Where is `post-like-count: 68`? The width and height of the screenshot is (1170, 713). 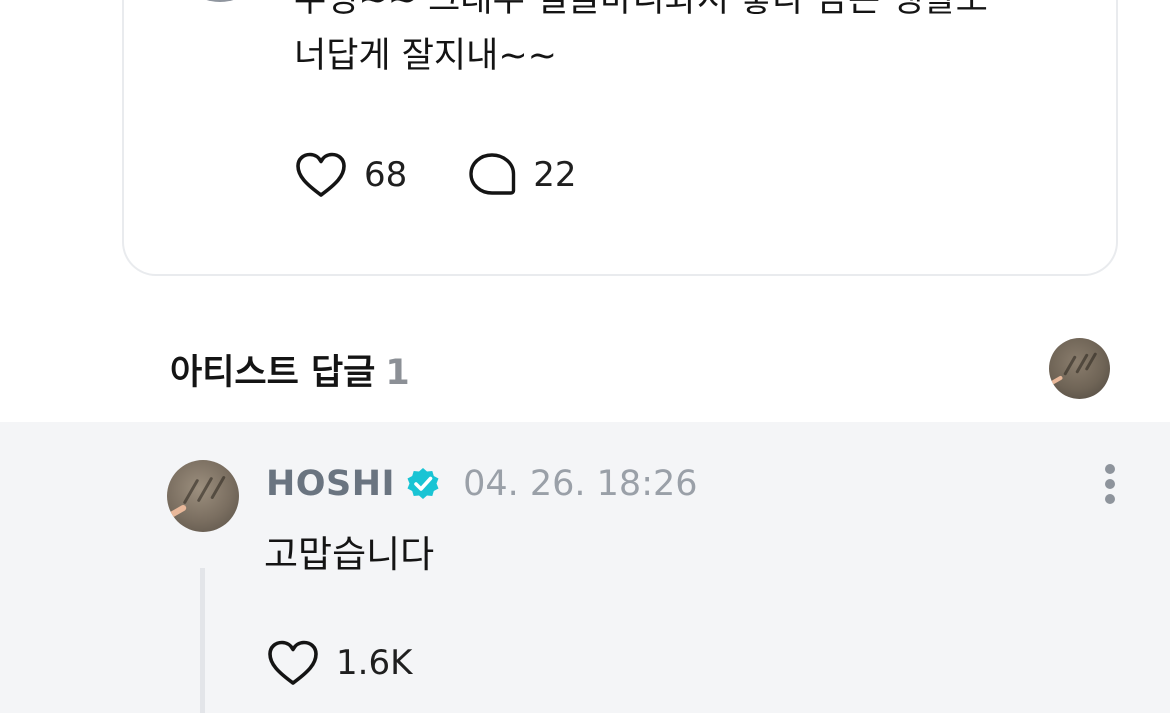
post-like-count: 68 is located at coordinates (386, 175).